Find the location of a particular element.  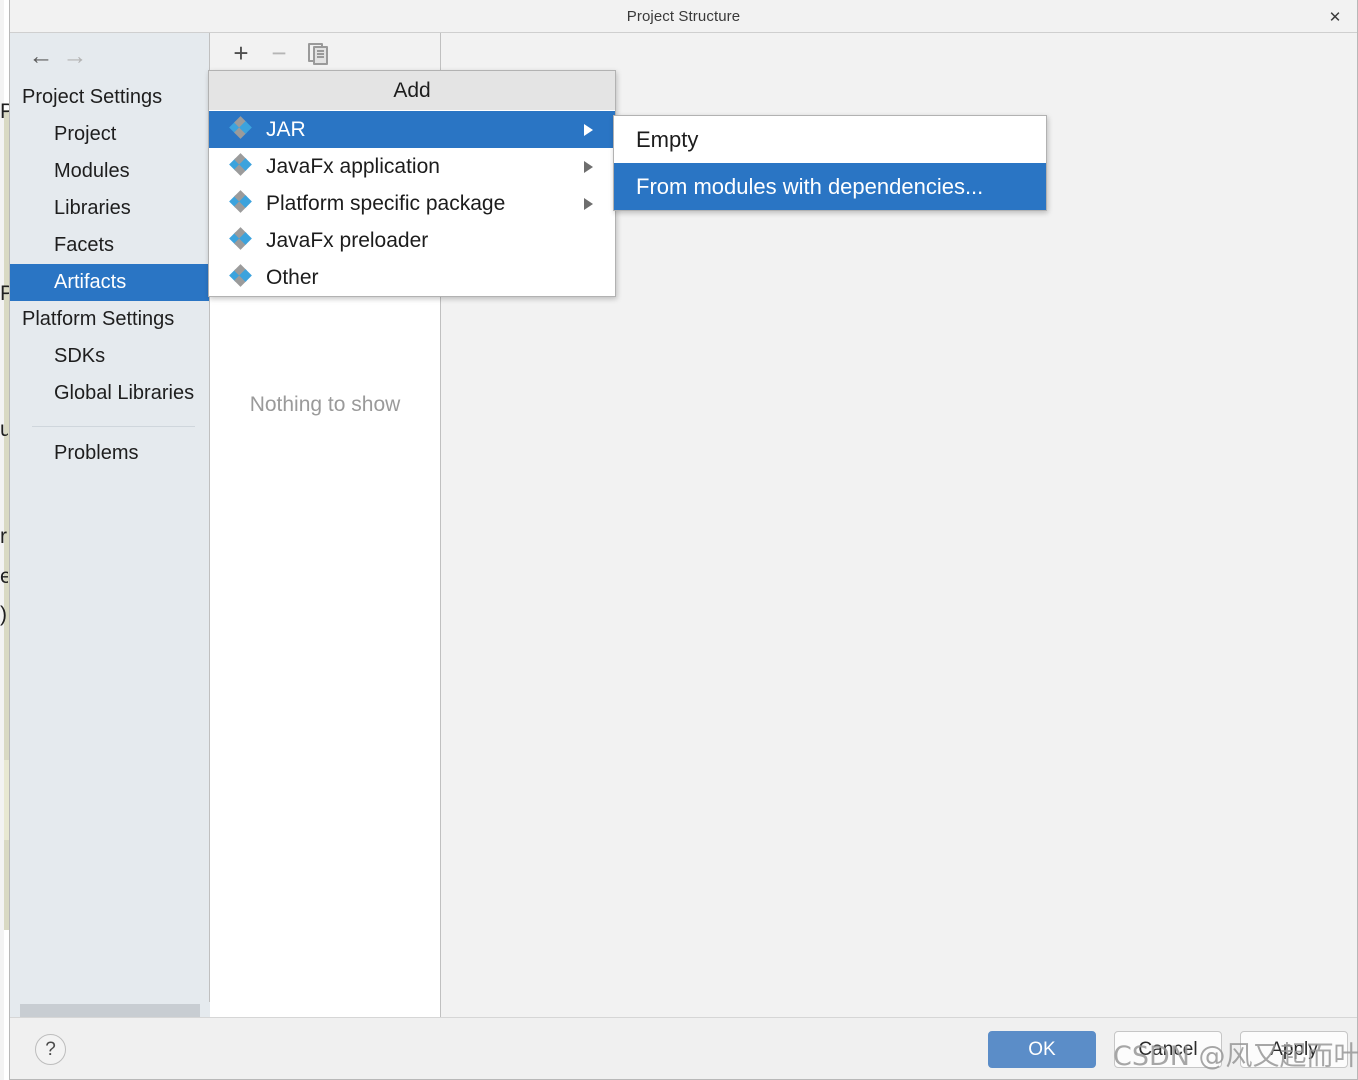

minus-icon: − is located at coordinates (279, 52).